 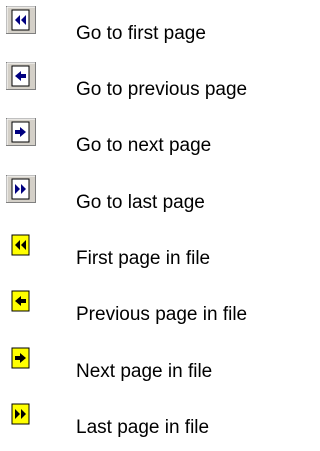 I want to click on legend-label: Previous page in file, so click(x=162, y=314).